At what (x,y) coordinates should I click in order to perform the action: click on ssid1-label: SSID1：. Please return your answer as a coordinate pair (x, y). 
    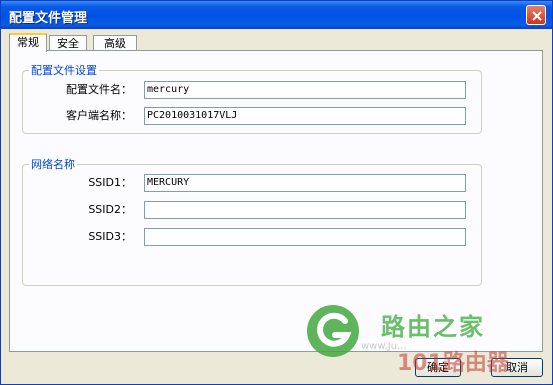
    Looking at the image, I should click on (110, 182).